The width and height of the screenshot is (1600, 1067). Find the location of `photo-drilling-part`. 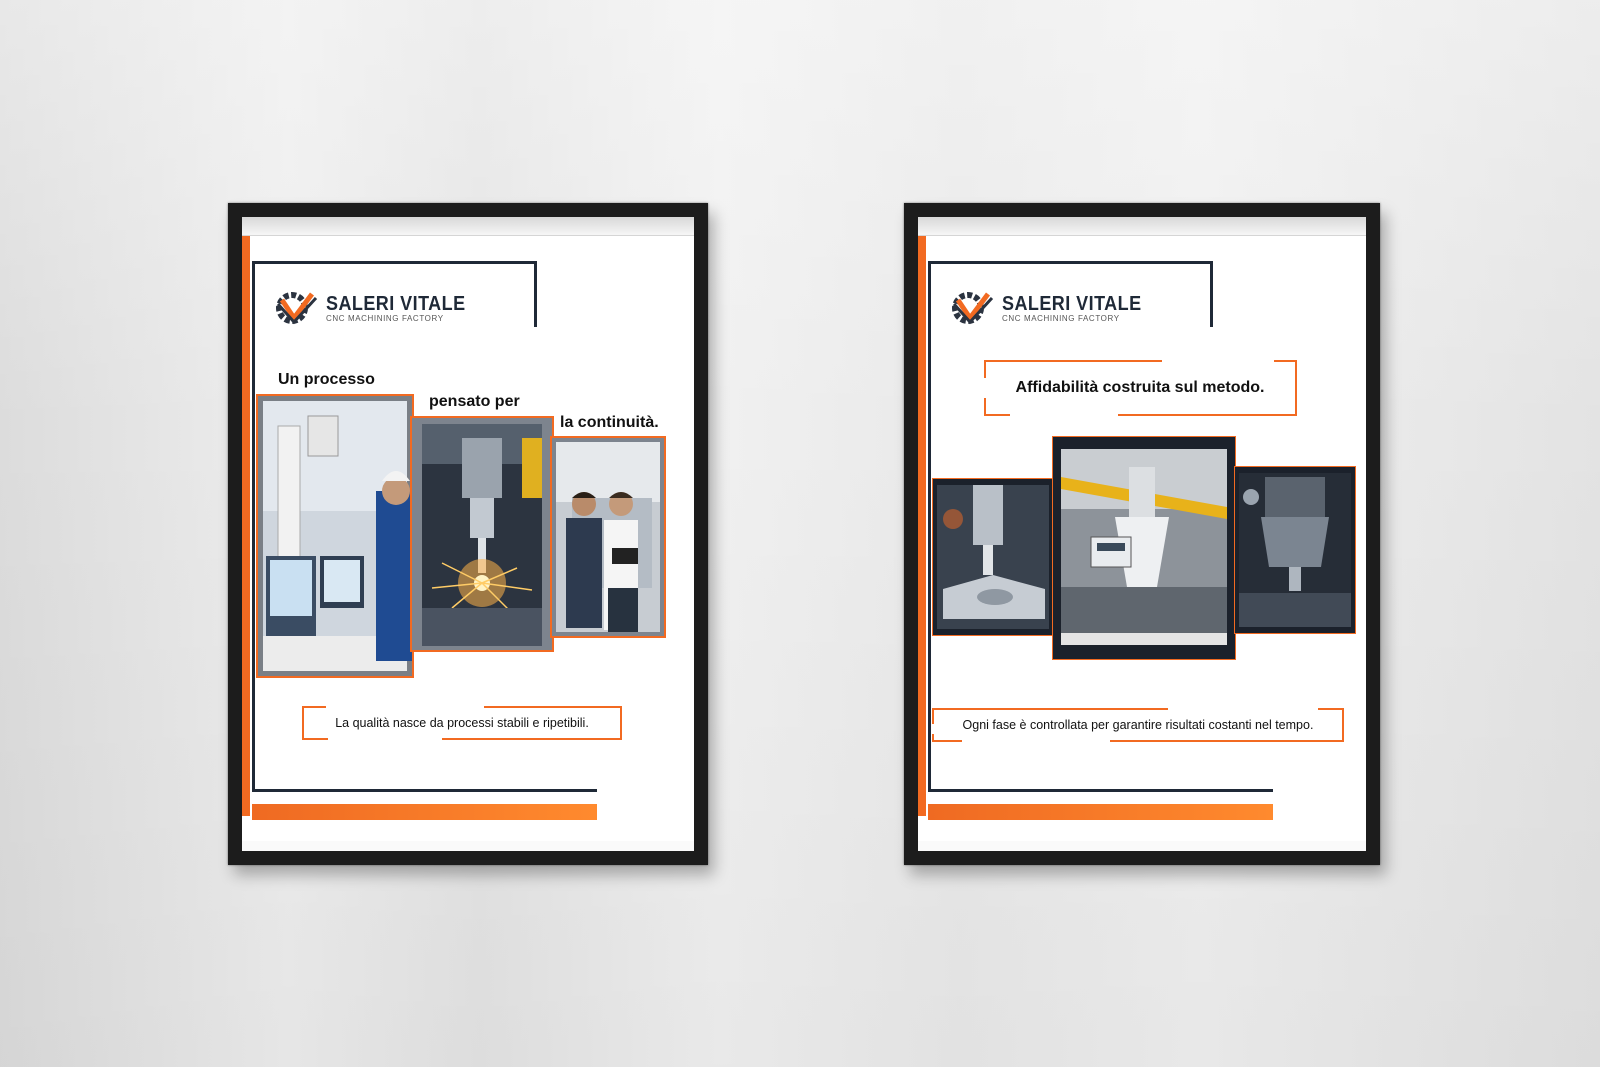

photo-drilling-part is located at coordinates (993, 557).